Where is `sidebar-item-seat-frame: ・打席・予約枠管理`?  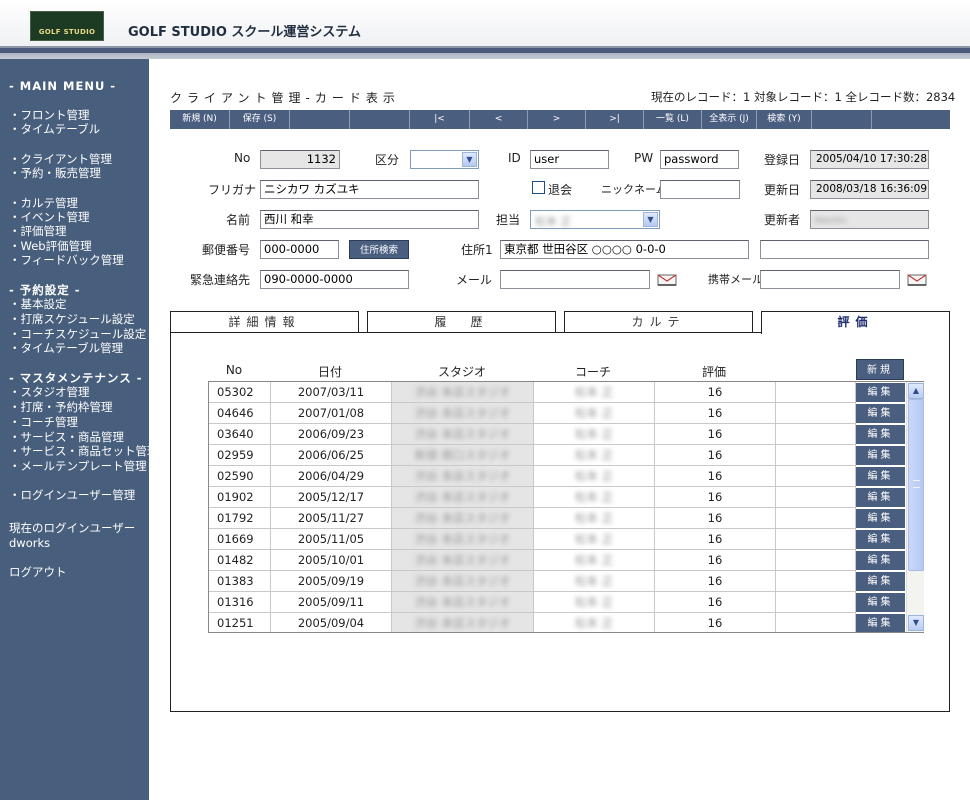
sidebar-item-seat-frame: ・打席・予約枠管理 is located at coordinates (61, 407).